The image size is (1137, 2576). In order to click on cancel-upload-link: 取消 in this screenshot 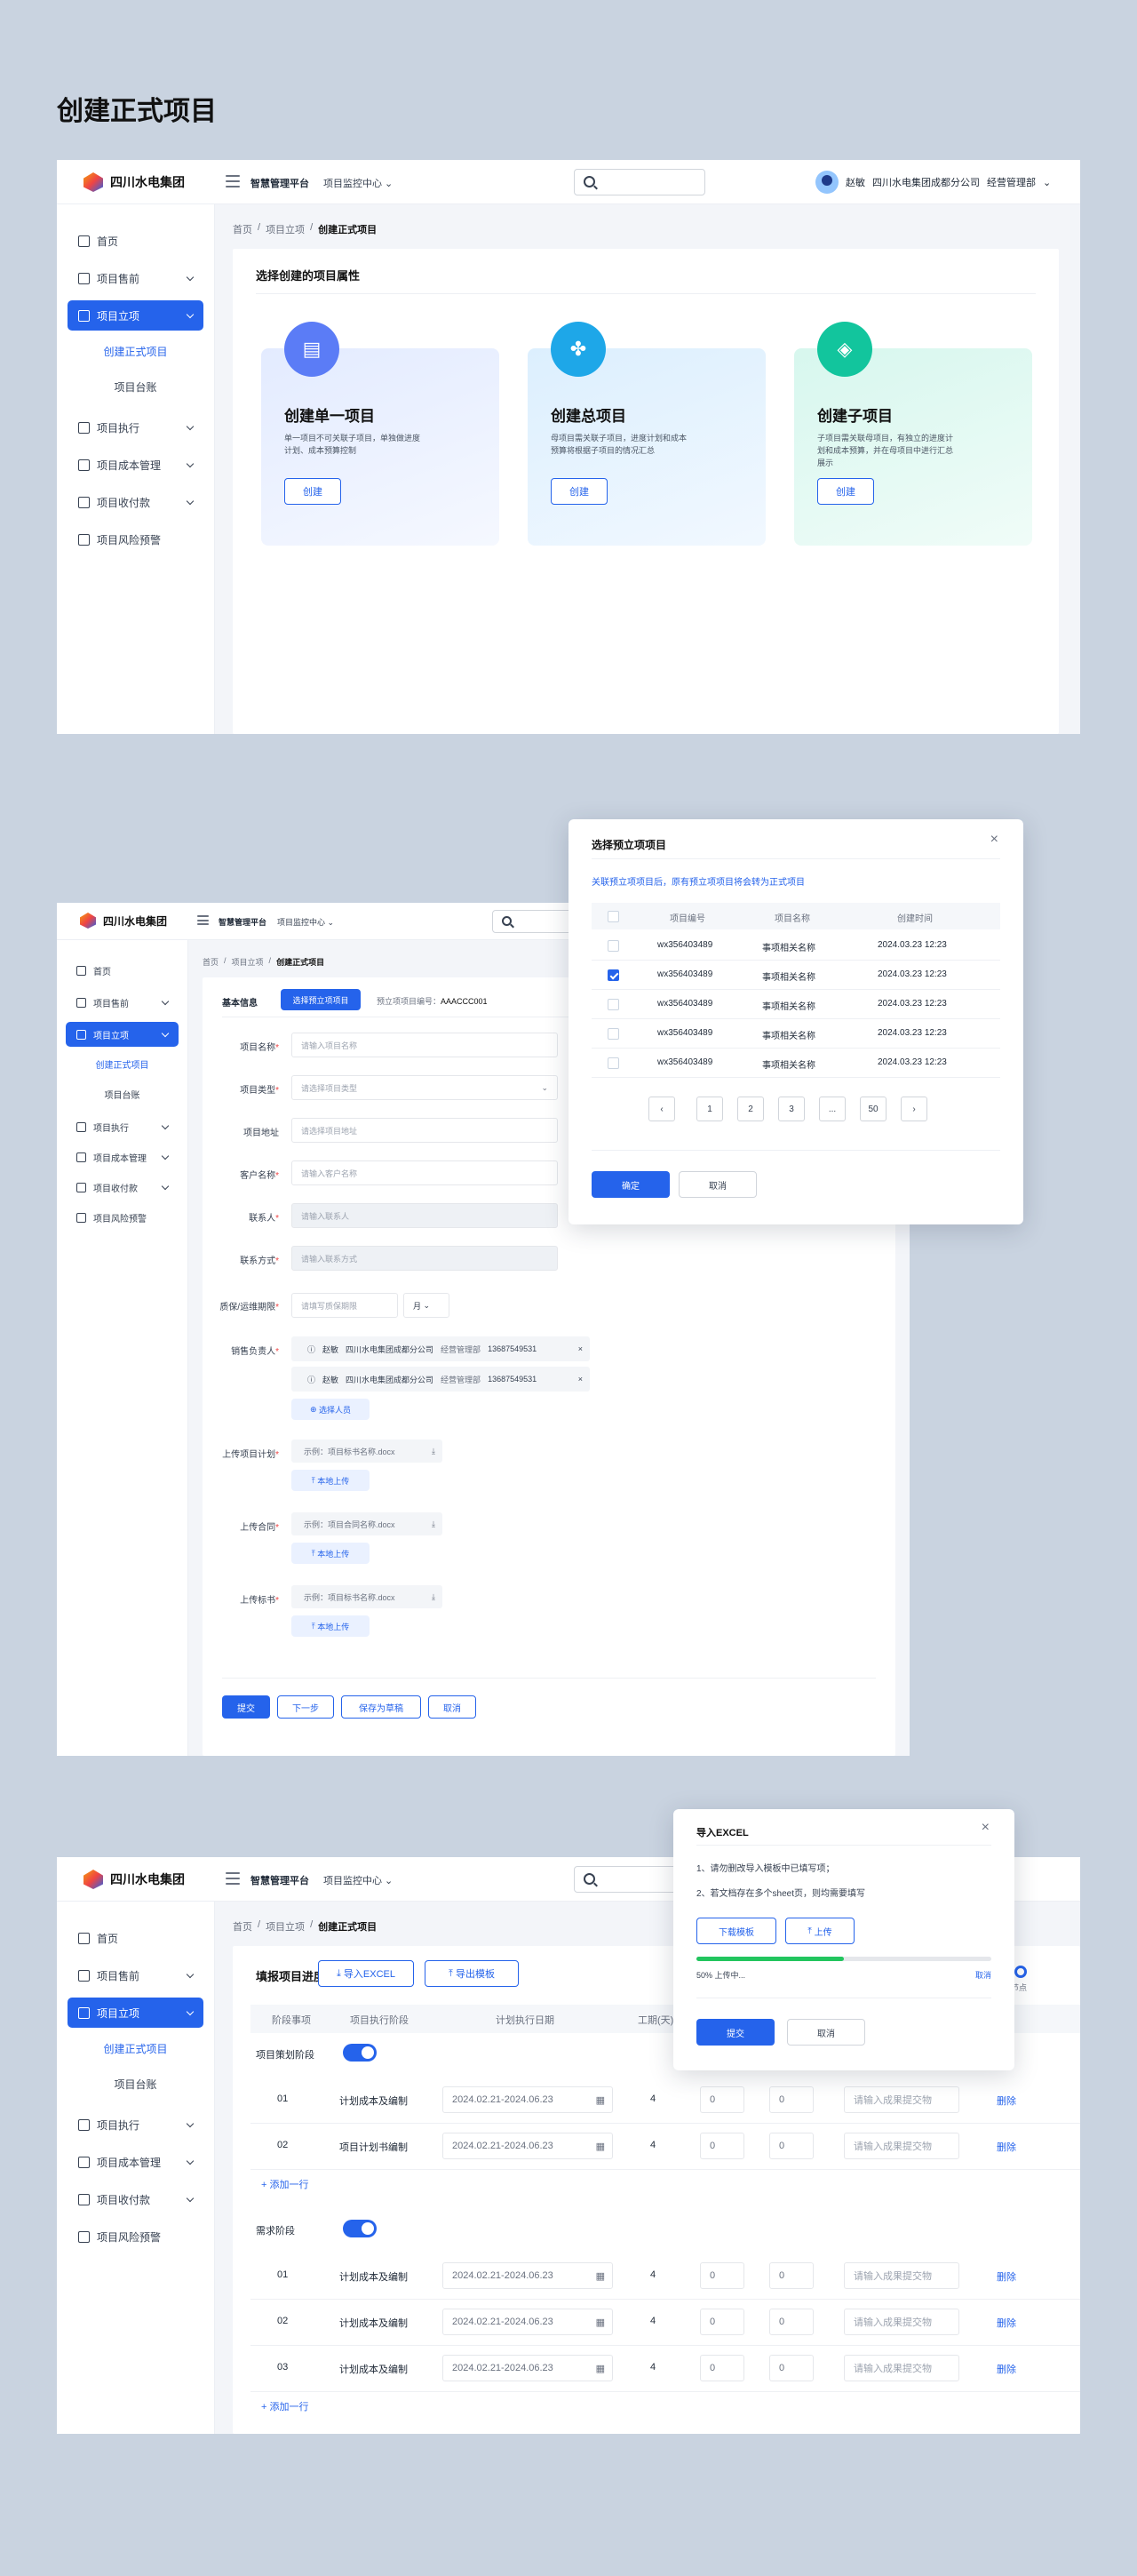, I will do `click(983, 1975)`.